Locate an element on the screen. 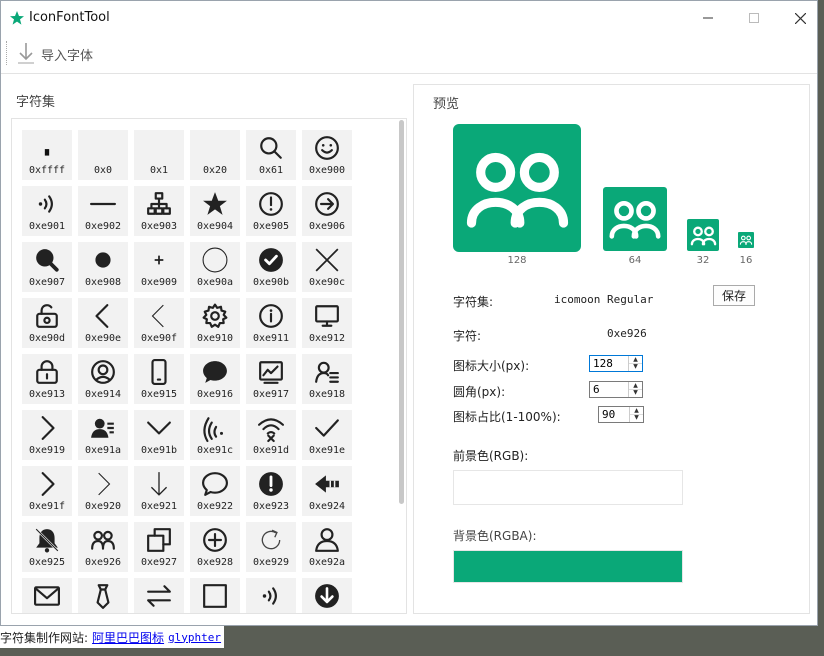 This screenshot has width=824, height=656. glyph-cell: 0xe905 is located at coordinates (271, 211).